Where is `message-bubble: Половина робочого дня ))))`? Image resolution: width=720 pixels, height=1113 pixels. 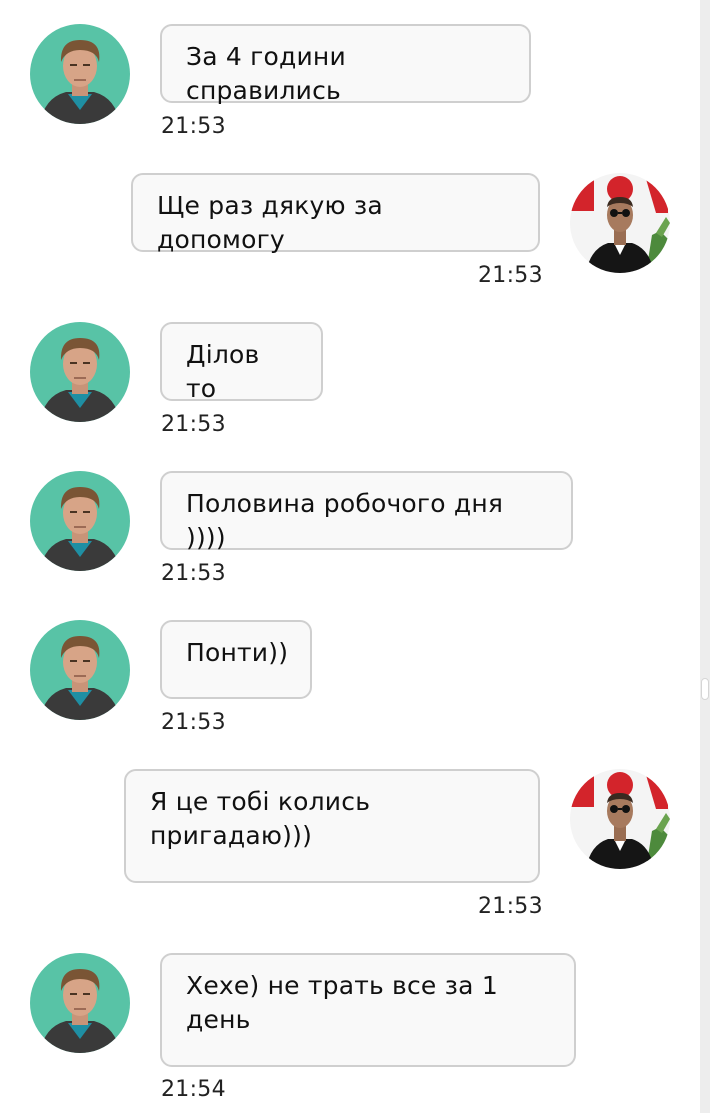 message-bubble: Половина робочого дня )))) is located at coordinates (366, 511).